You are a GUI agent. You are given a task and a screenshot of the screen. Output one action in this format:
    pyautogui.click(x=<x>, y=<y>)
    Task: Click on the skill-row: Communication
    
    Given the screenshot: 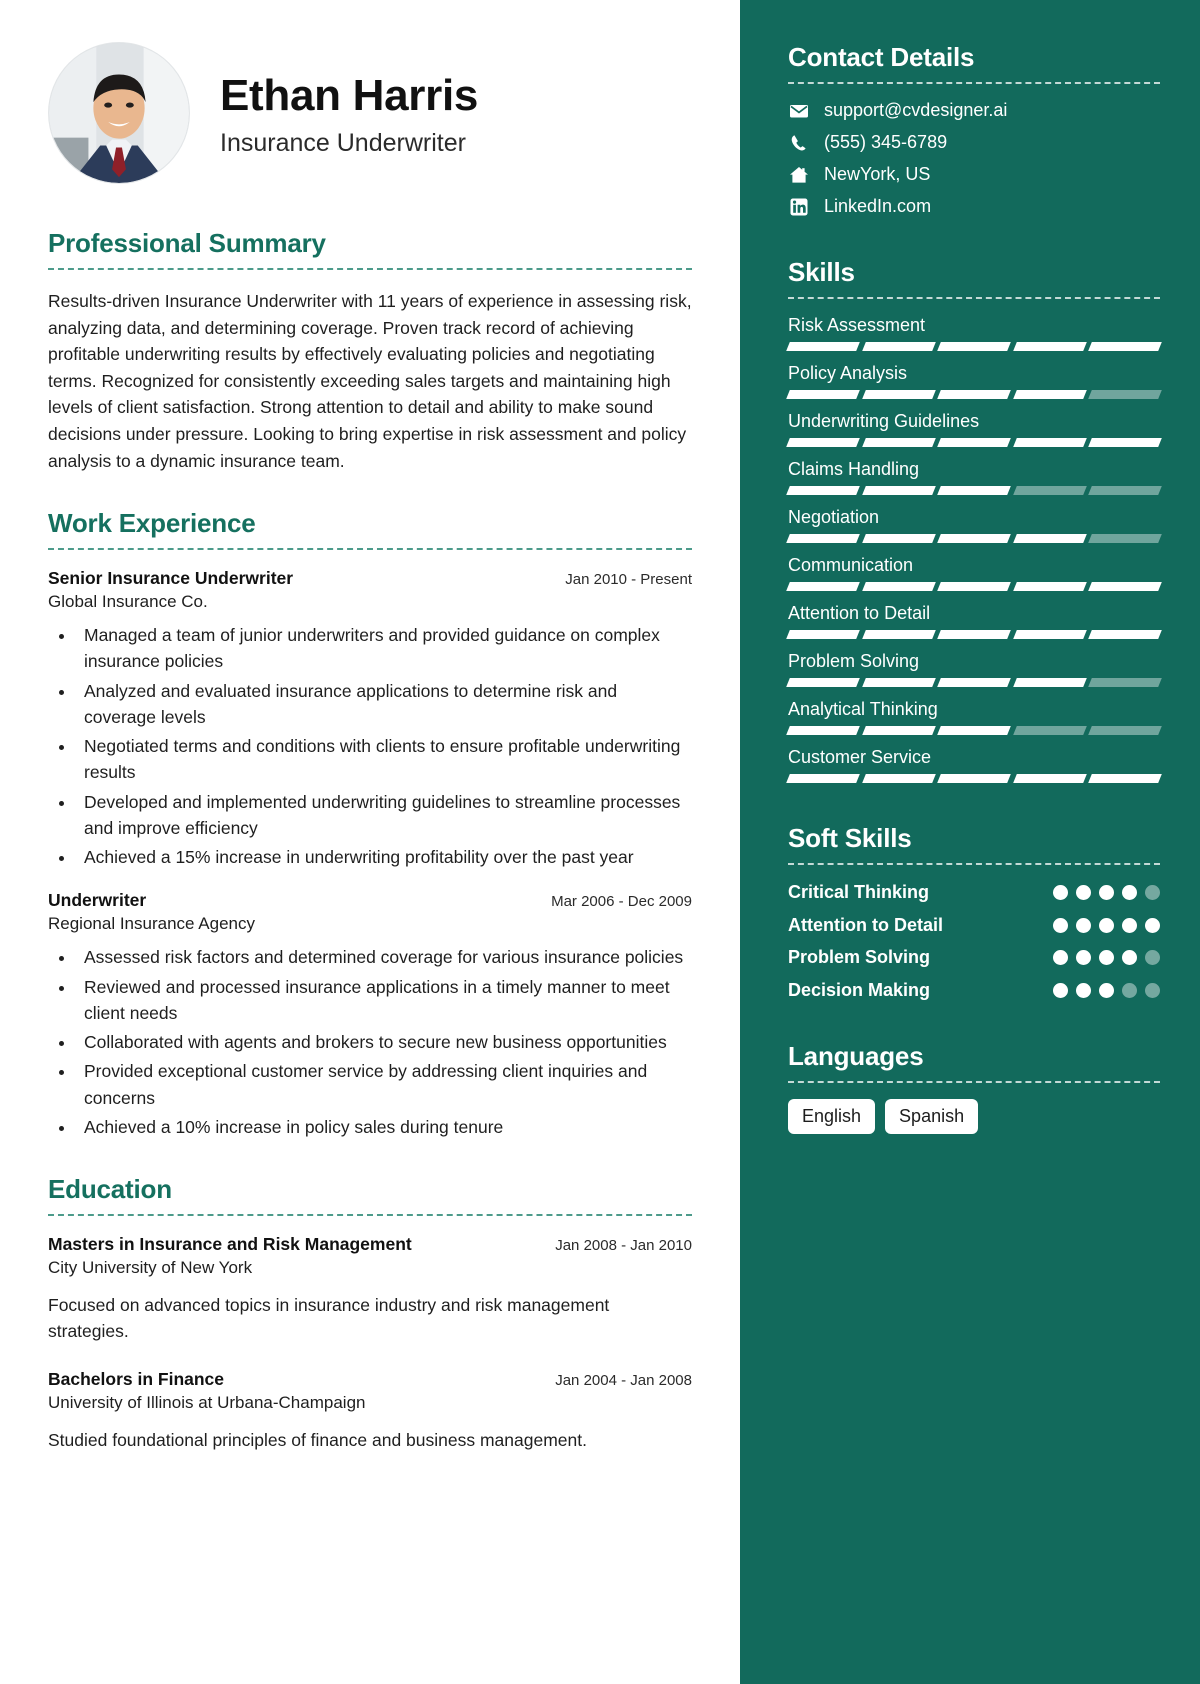 What is the action you would take?
    pyautogui.click(x=974, y=573)
    